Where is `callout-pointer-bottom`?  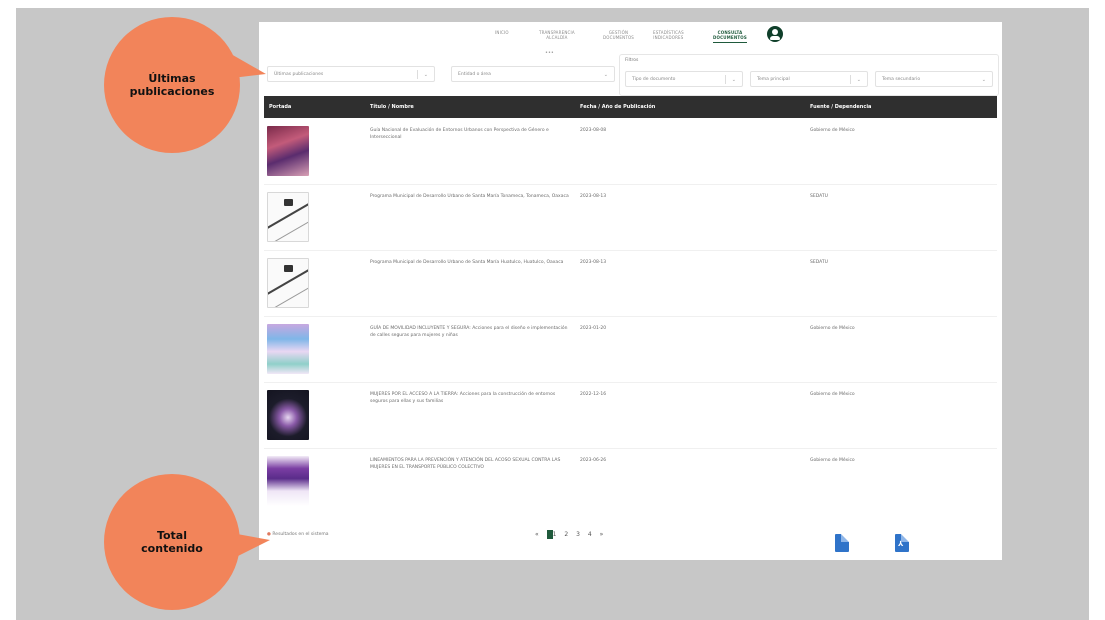
callout-pointer-bottom is located at coordinates (248, 546).